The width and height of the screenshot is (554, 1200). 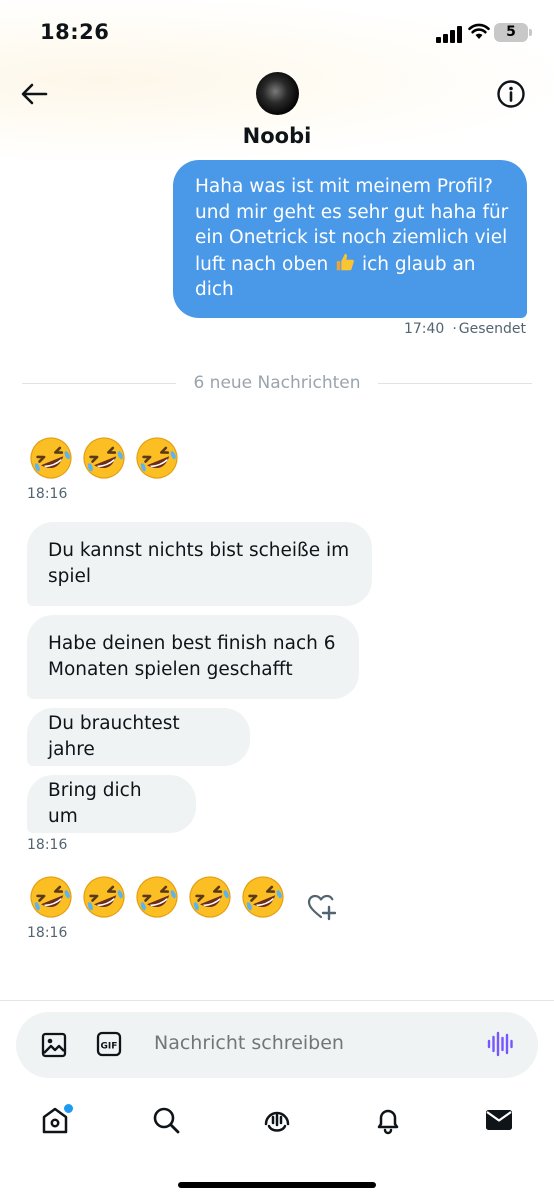 I want to click on new-messages-divider: 6 neue Nachrichten, so click(x=277, y=383).